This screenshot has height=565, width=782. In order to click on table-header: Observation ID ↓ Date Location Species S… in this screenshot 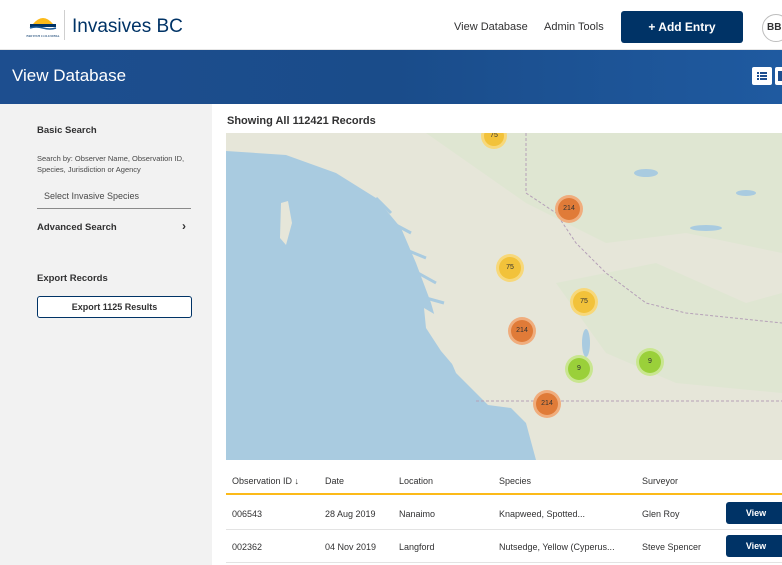, I will do `click(504, 478)`.